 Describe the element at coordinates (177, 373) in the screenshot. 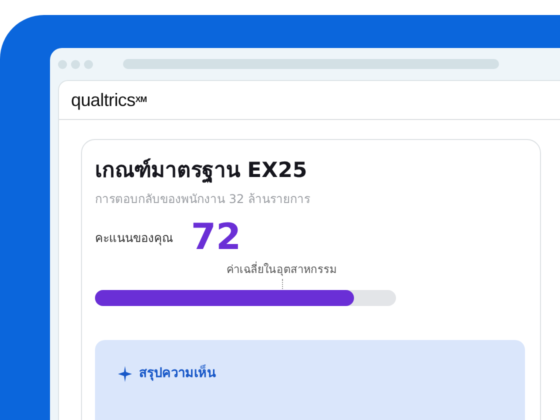

I see `summary-title: สรุปความเห็น` at that location.